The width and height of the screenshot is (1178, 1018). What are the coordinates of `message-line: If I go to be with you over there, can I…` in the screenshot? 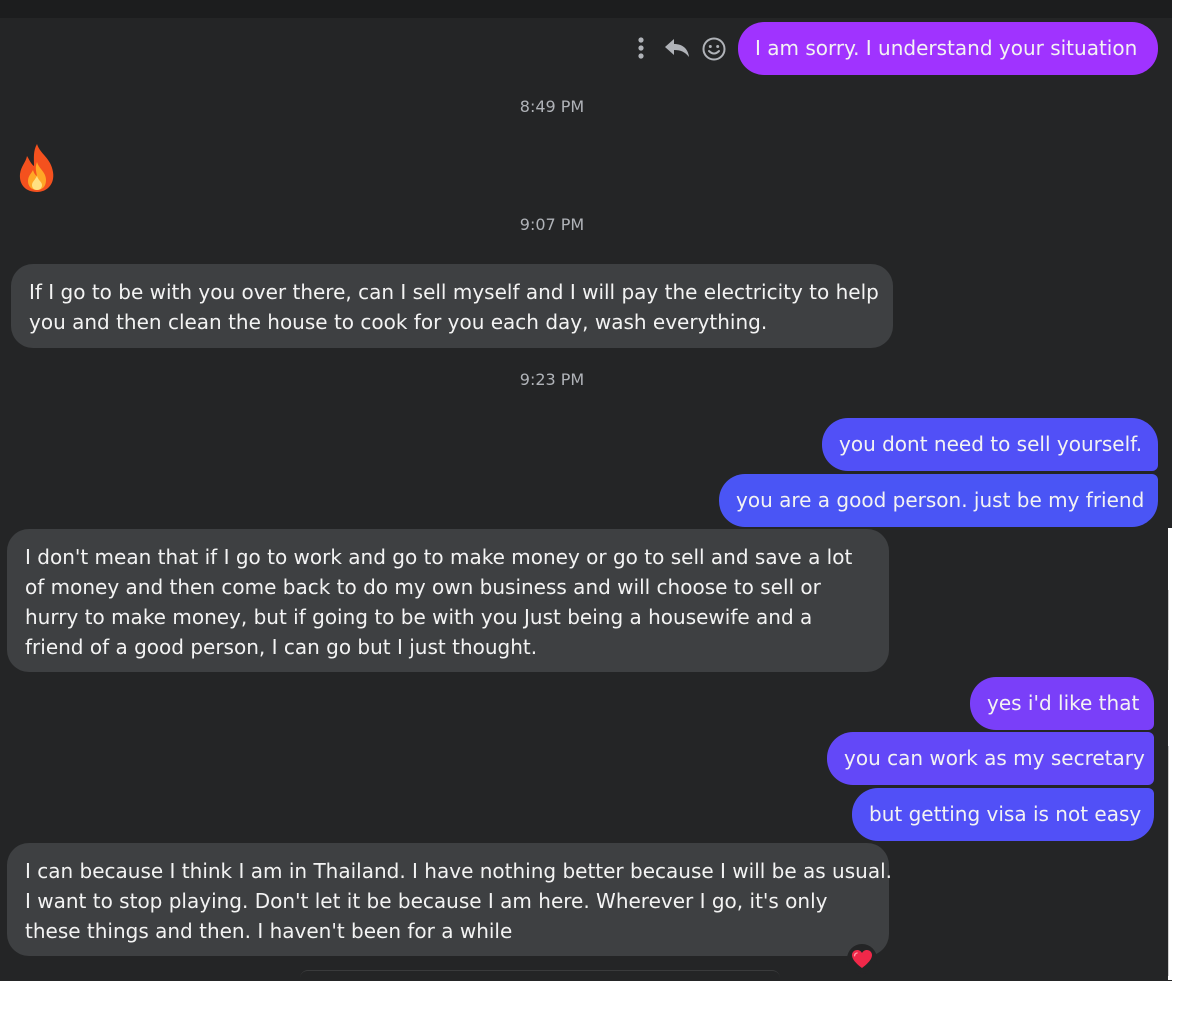 It's located at (454, 292).